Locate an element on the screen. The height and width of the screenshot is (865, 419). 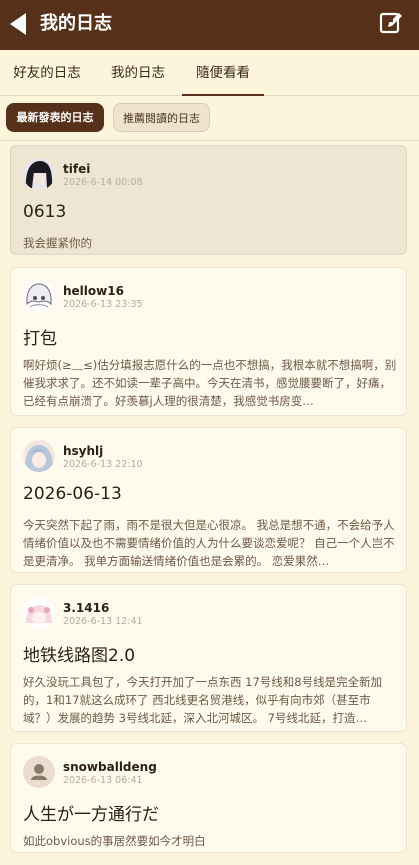
tab-friends-logs: 好友的日志 is located at coordinates (47, 73).